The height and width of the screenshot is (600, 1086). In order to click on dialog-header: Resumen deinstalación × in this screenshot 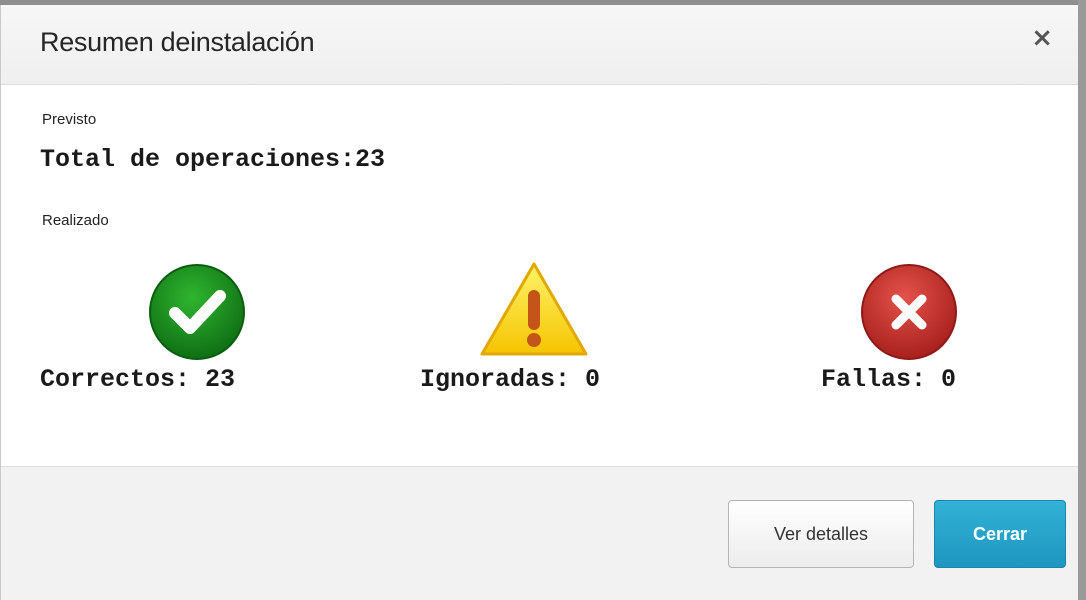, I will do `click(539, 45)`.